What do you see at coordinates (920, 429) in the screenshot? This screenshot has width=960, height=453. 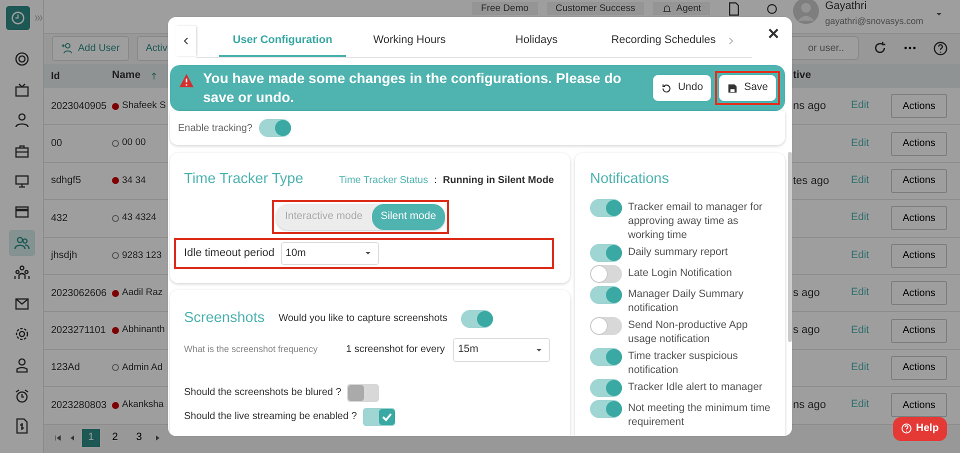 I see `help-button: Help` at bounding box center [920, 429].